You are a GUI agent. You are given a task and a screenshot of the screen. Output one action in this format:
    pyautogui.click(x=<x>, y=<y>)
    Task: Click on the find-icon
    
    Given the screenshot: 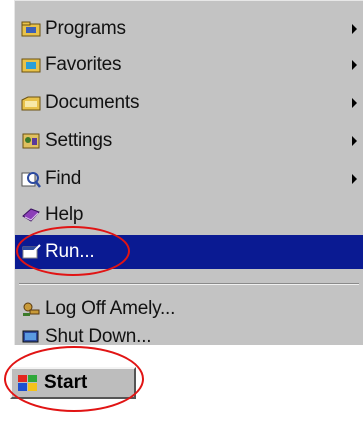 What is the action you would take?
    pyautogui.click(x=31, y=179)
    